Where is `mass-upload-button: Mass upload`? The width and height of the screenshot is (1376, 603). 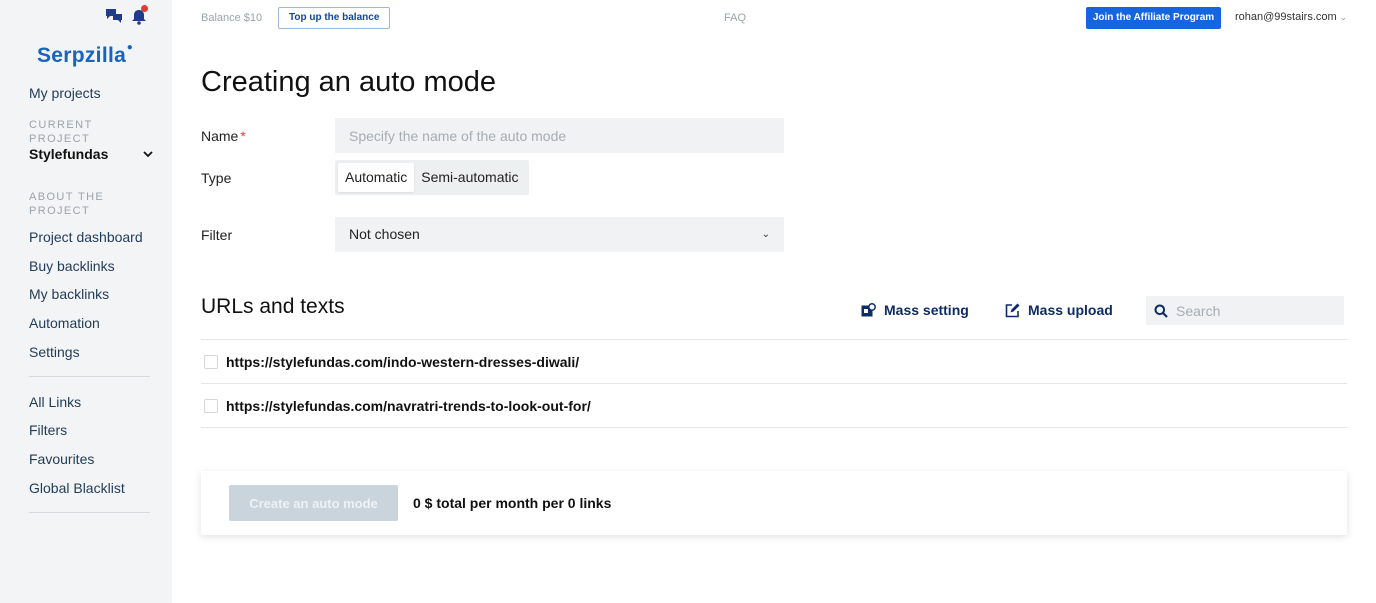
mass-upload-button: Mass upload is located at coordinates (1059, 310).